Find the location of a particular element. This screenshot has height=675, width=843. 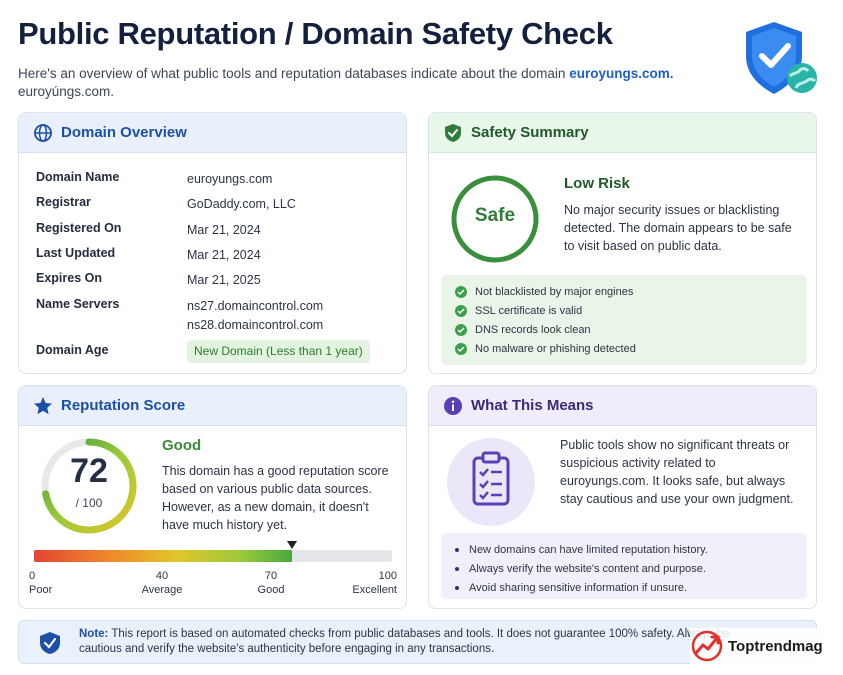

note-label: Note: is located at coordinates (94, 634).